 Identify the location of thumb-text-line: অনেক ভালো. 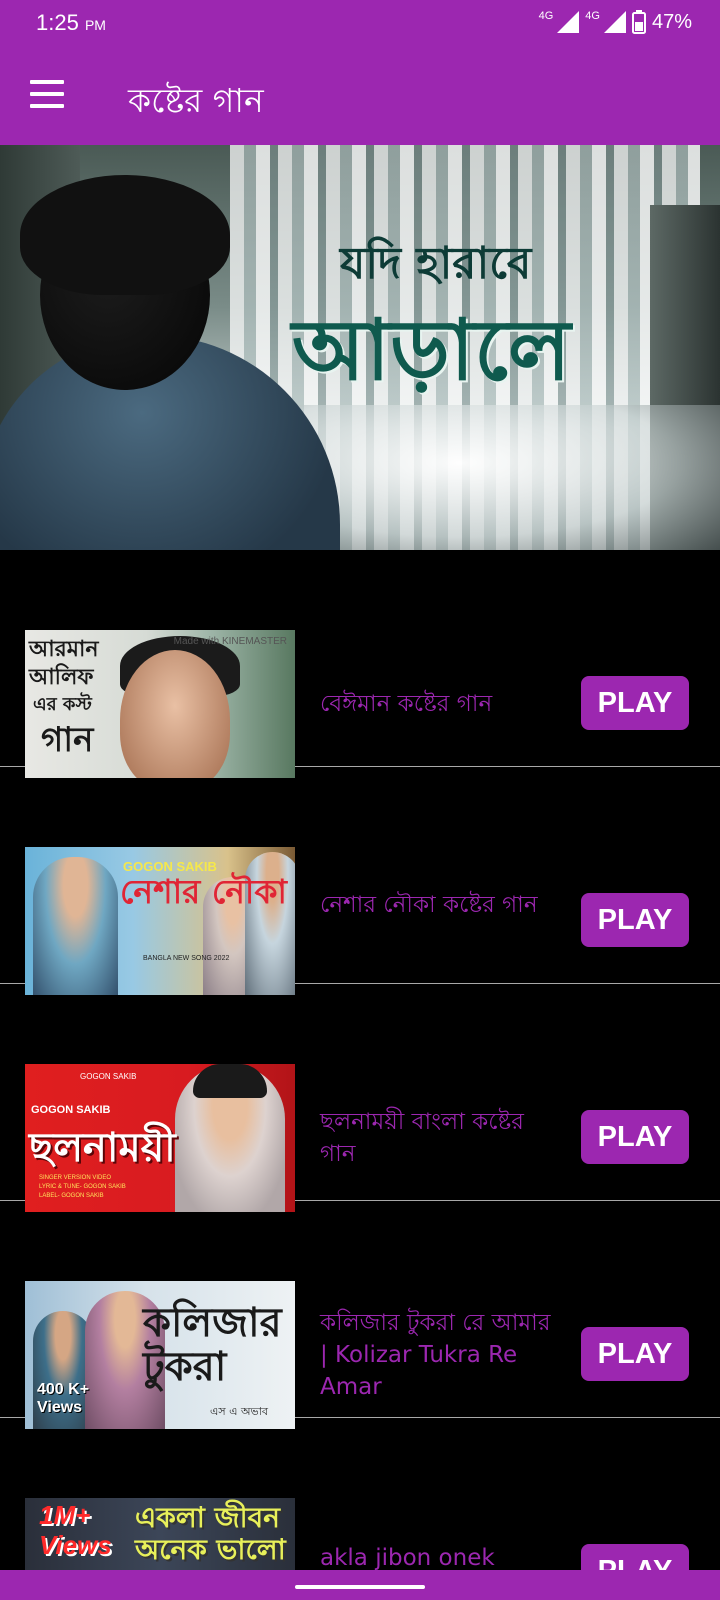
(210, 1549).